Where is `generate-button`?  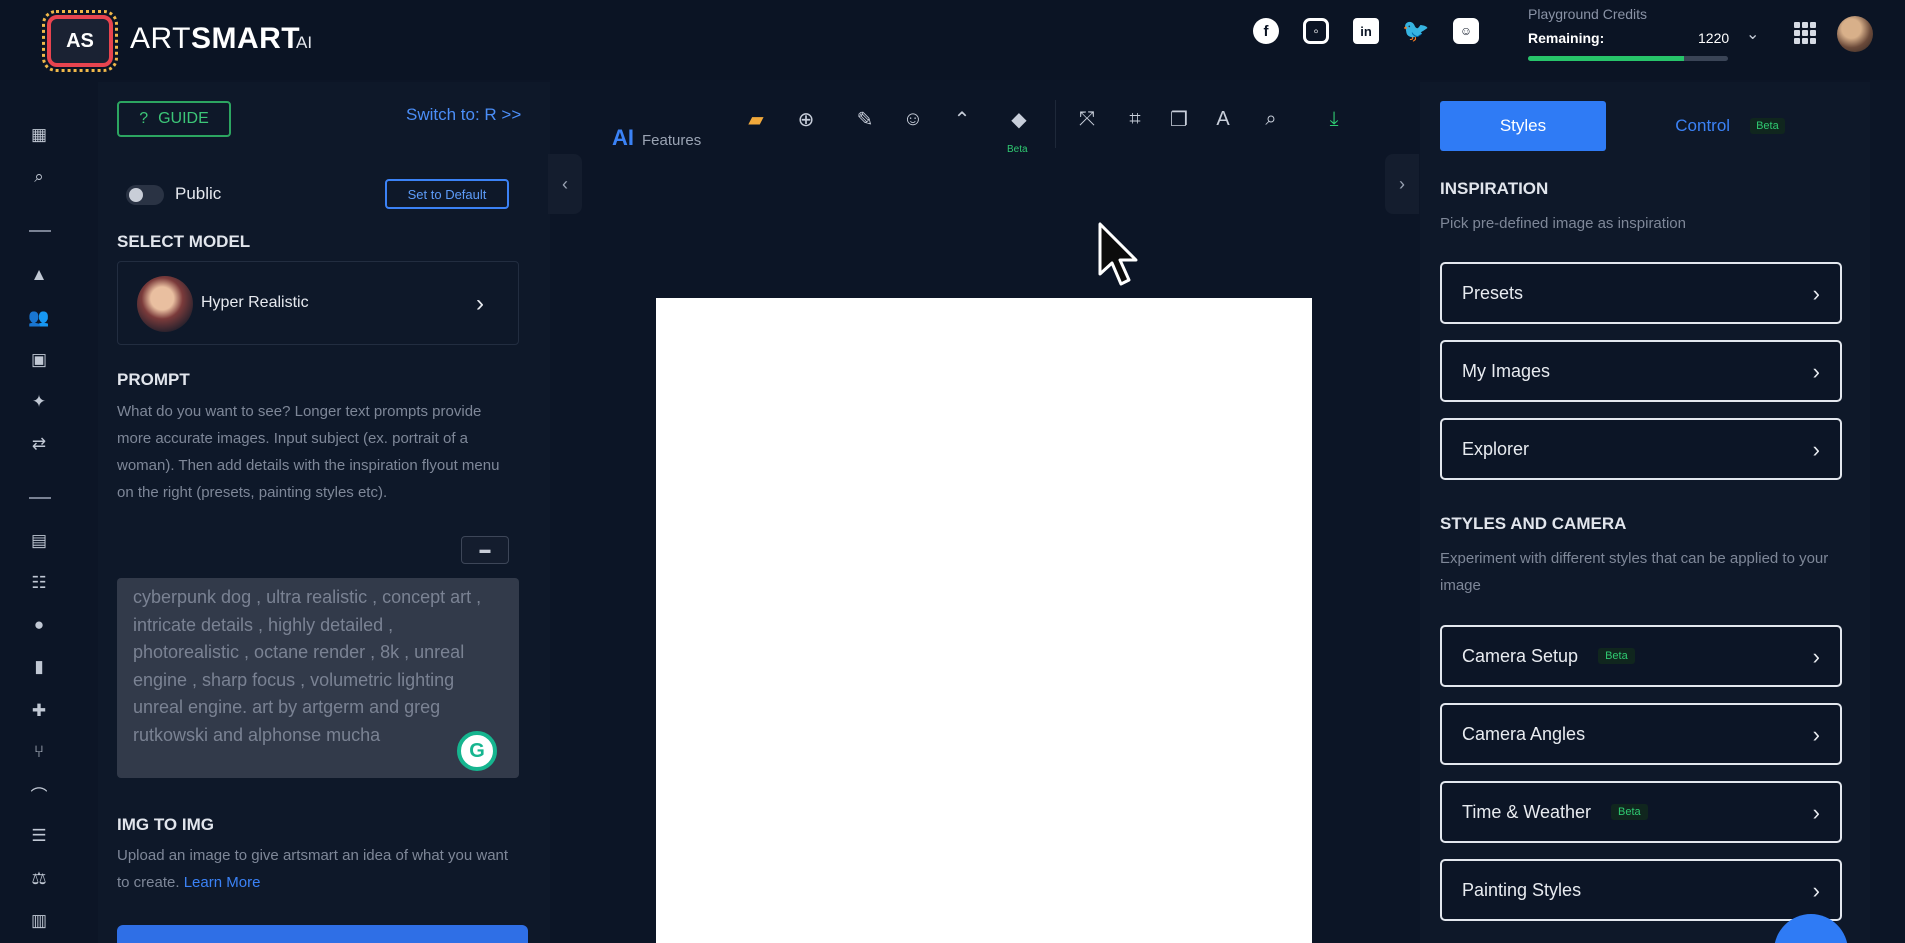
generate-button is located at coordinates (322, 934).